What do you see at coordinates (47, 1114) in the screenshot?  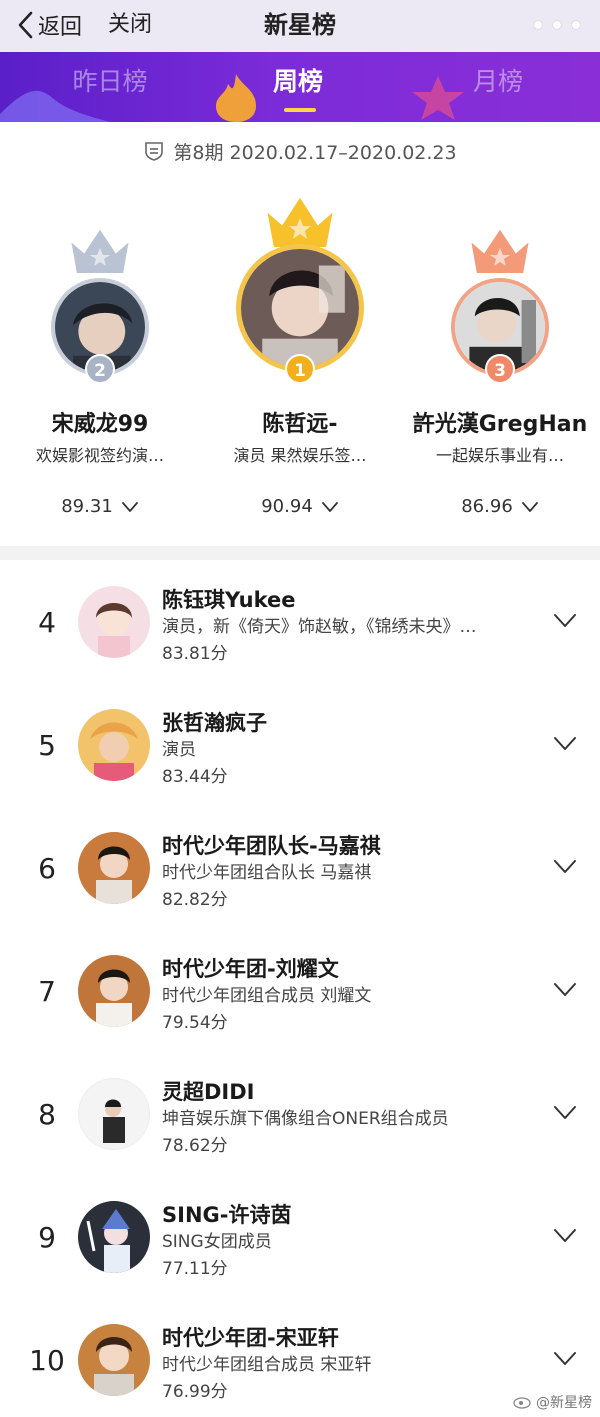 I see `rank-number: 8` at bounding box center [47, 1114].